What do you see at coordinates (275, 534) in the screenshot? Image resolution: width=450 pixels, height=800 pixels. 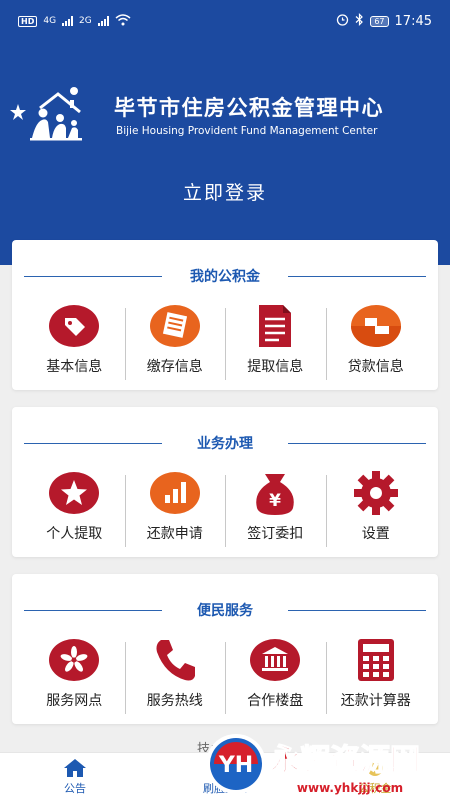 I see `menu-item-label: 签订委扣` at bounding box center [275, 534].